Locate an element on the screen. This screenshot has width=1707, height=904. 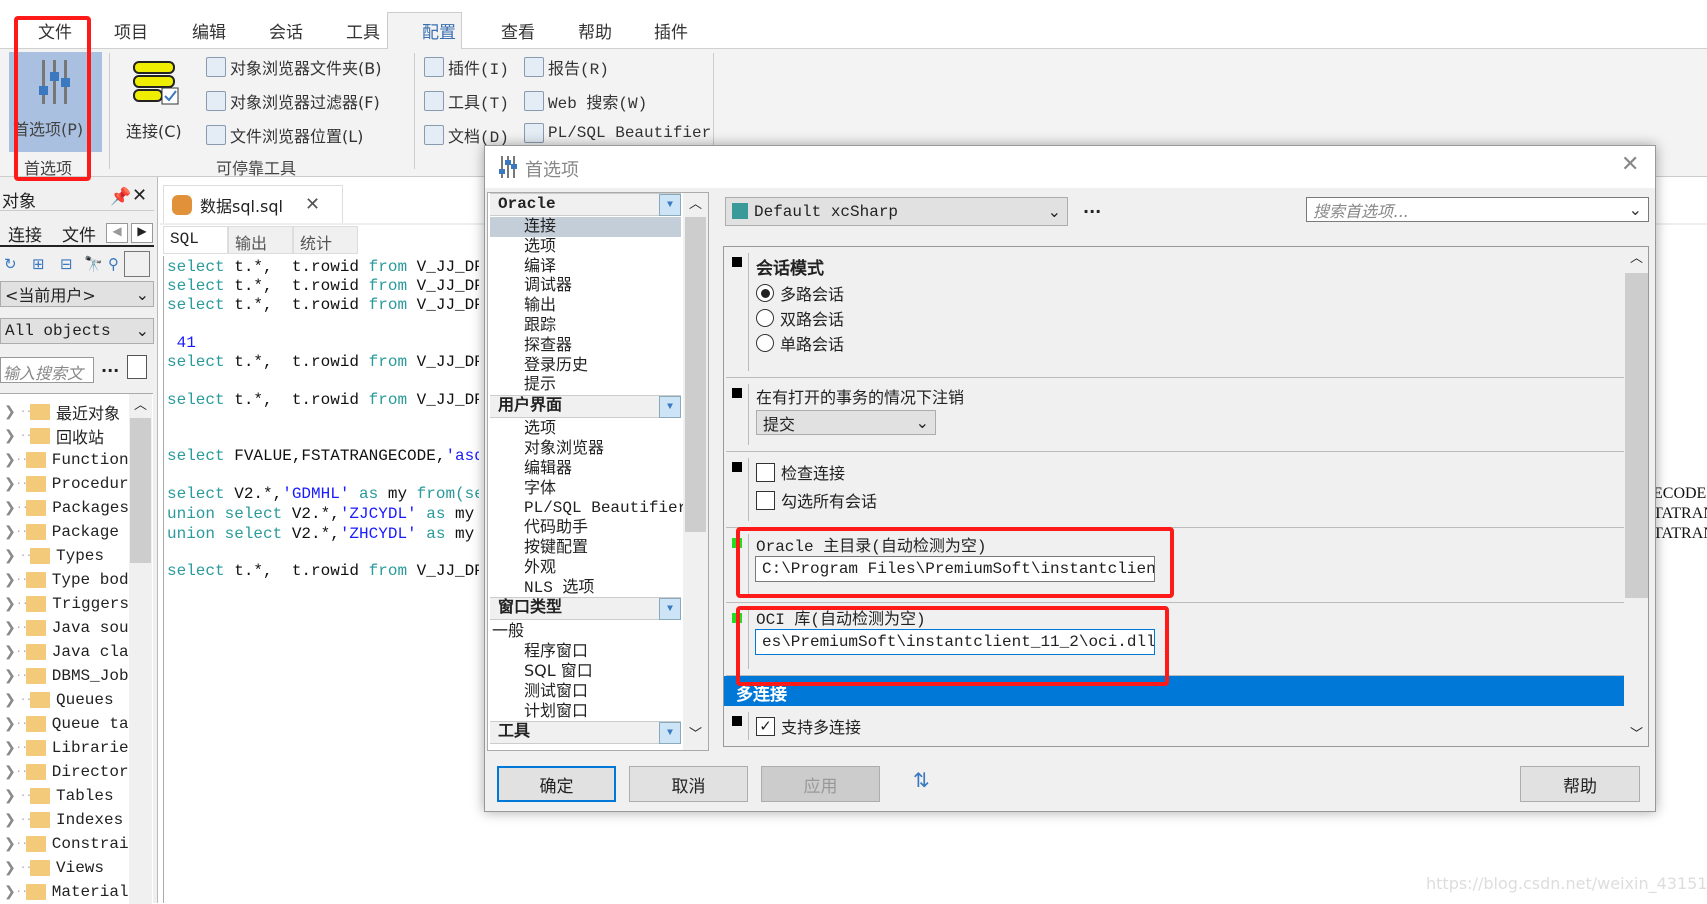
ribbon-button: 报告(R) is located at coordinates (566, 67).